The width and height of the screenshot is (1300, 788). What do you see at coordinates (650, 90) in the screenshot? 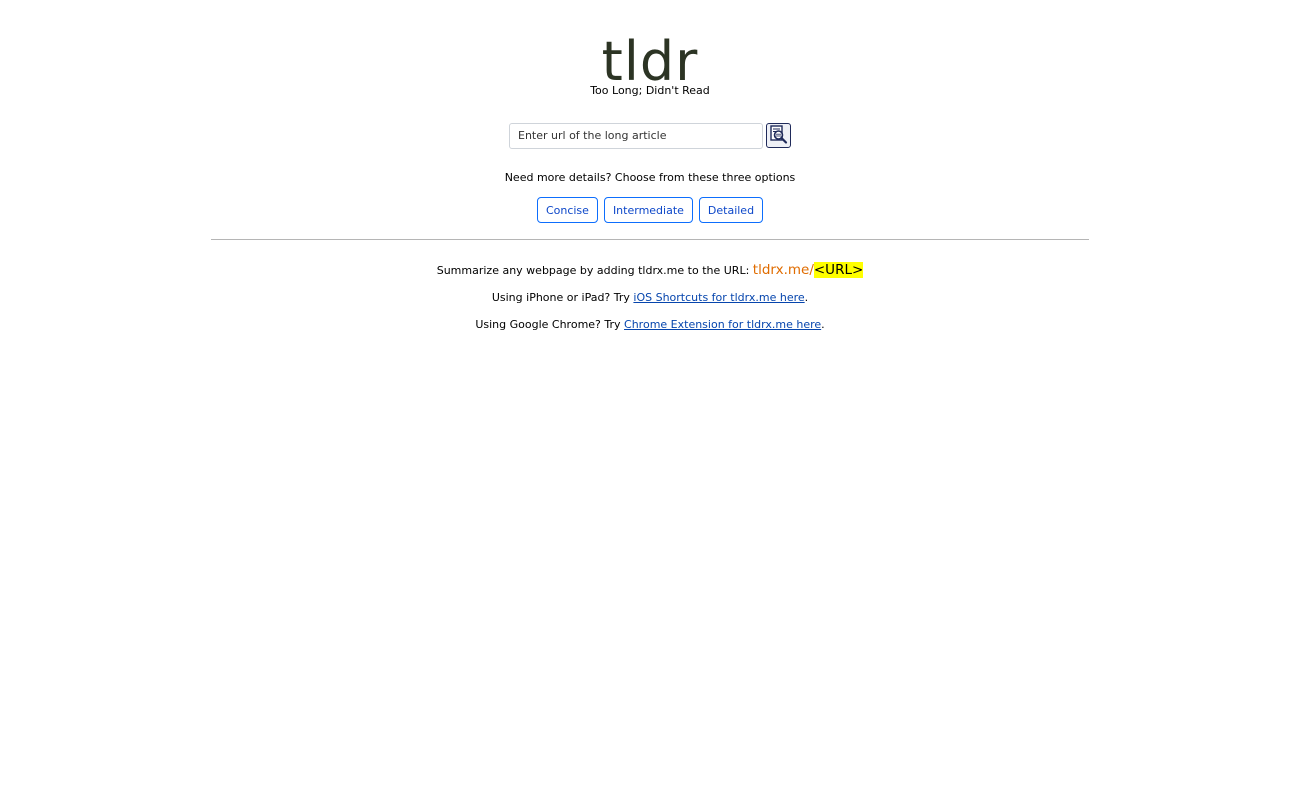
I see `tagline: Too Long; Didn't Read` at bounding box center [650, 90].